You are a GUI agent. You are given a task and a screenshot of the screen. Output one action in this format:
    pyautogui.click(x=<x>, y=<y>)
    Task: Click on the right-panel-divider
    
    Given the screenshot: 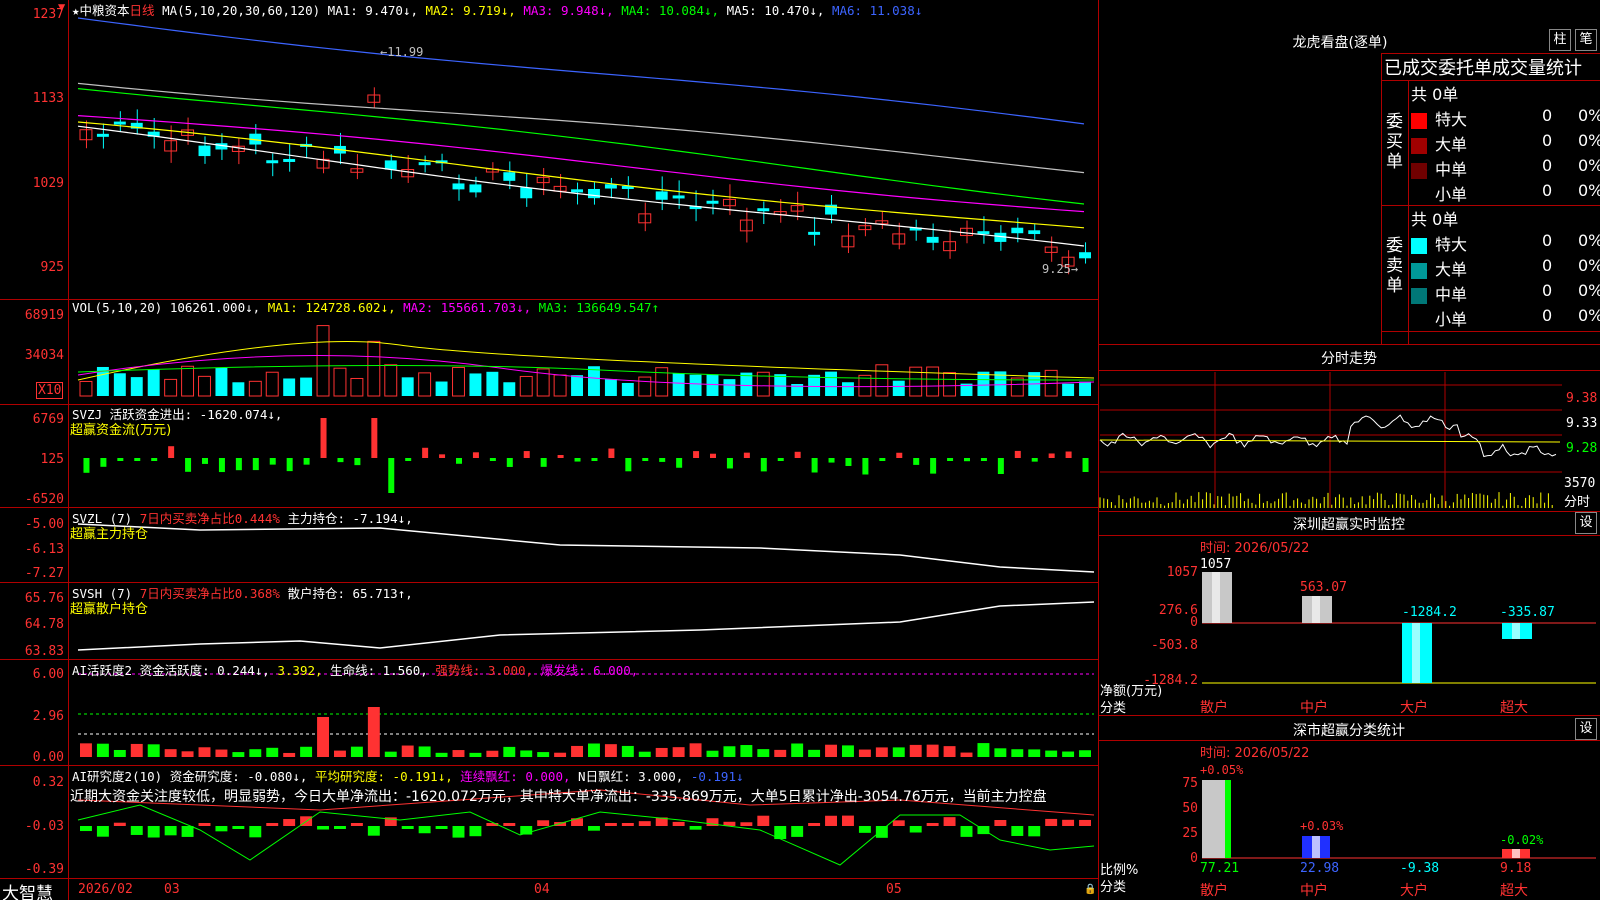 What is the action you would take?
    pyautogui.click(x=1098, y=450)
    